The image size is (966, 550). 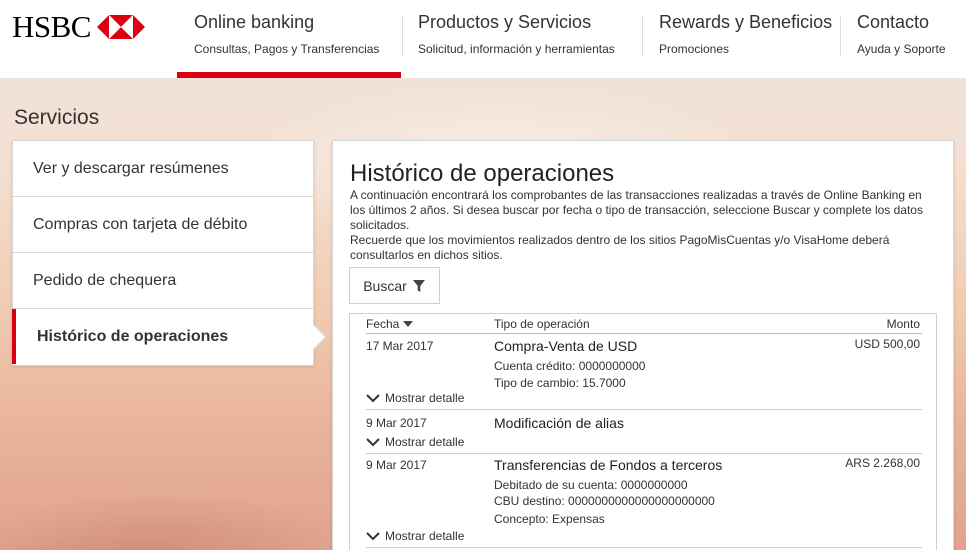 I want to click on sort-date-header: Fecha, so click(x=390, y=324).